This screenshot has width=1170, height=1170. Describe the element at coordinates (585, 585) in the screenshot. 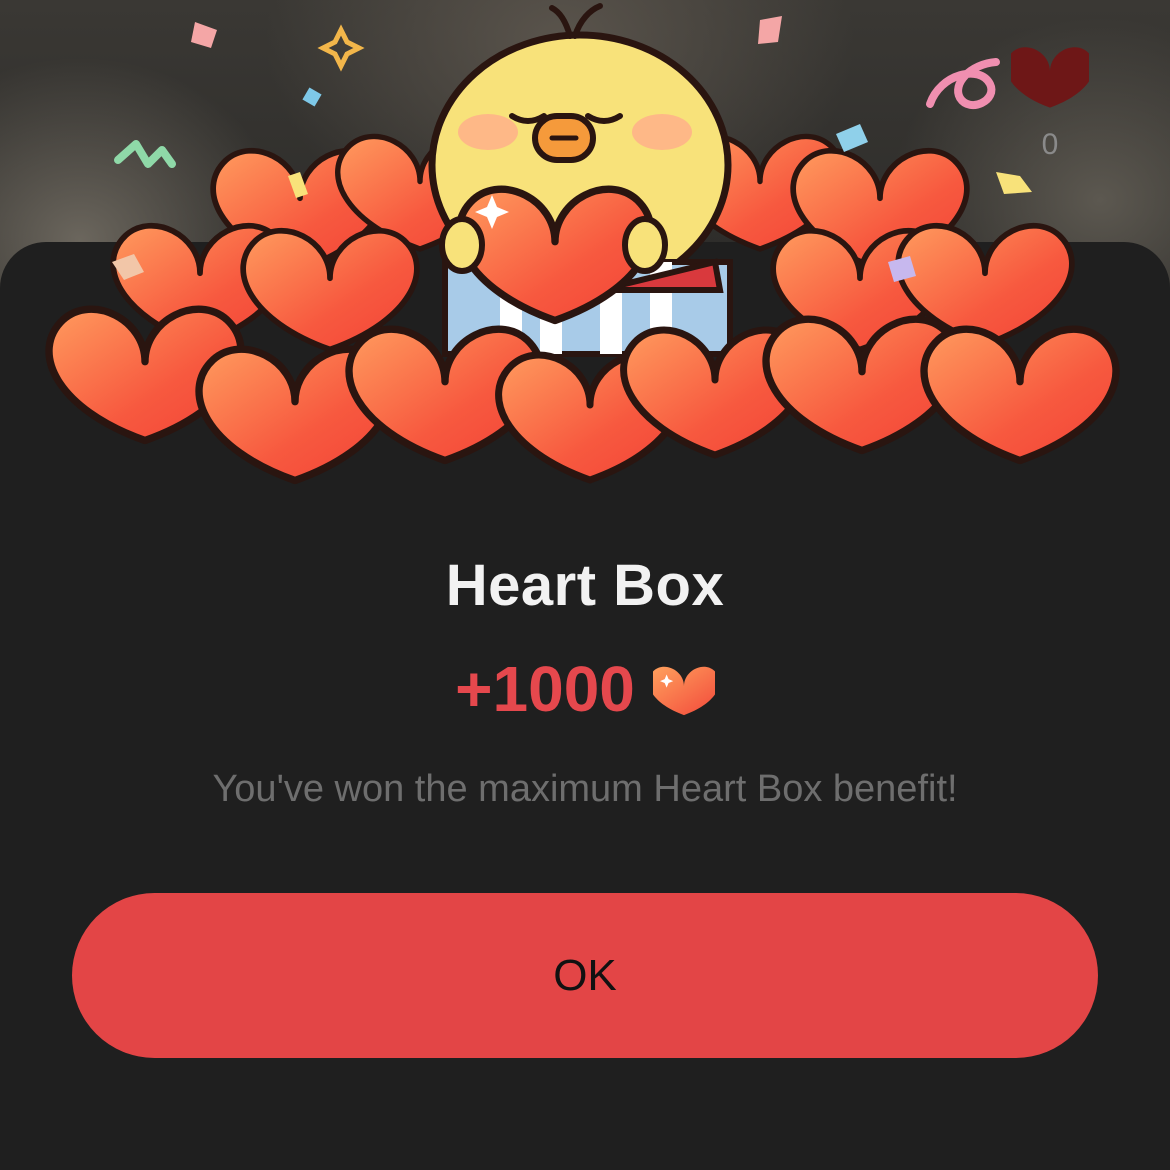

I see `popup-title: Heart Box` at that location.